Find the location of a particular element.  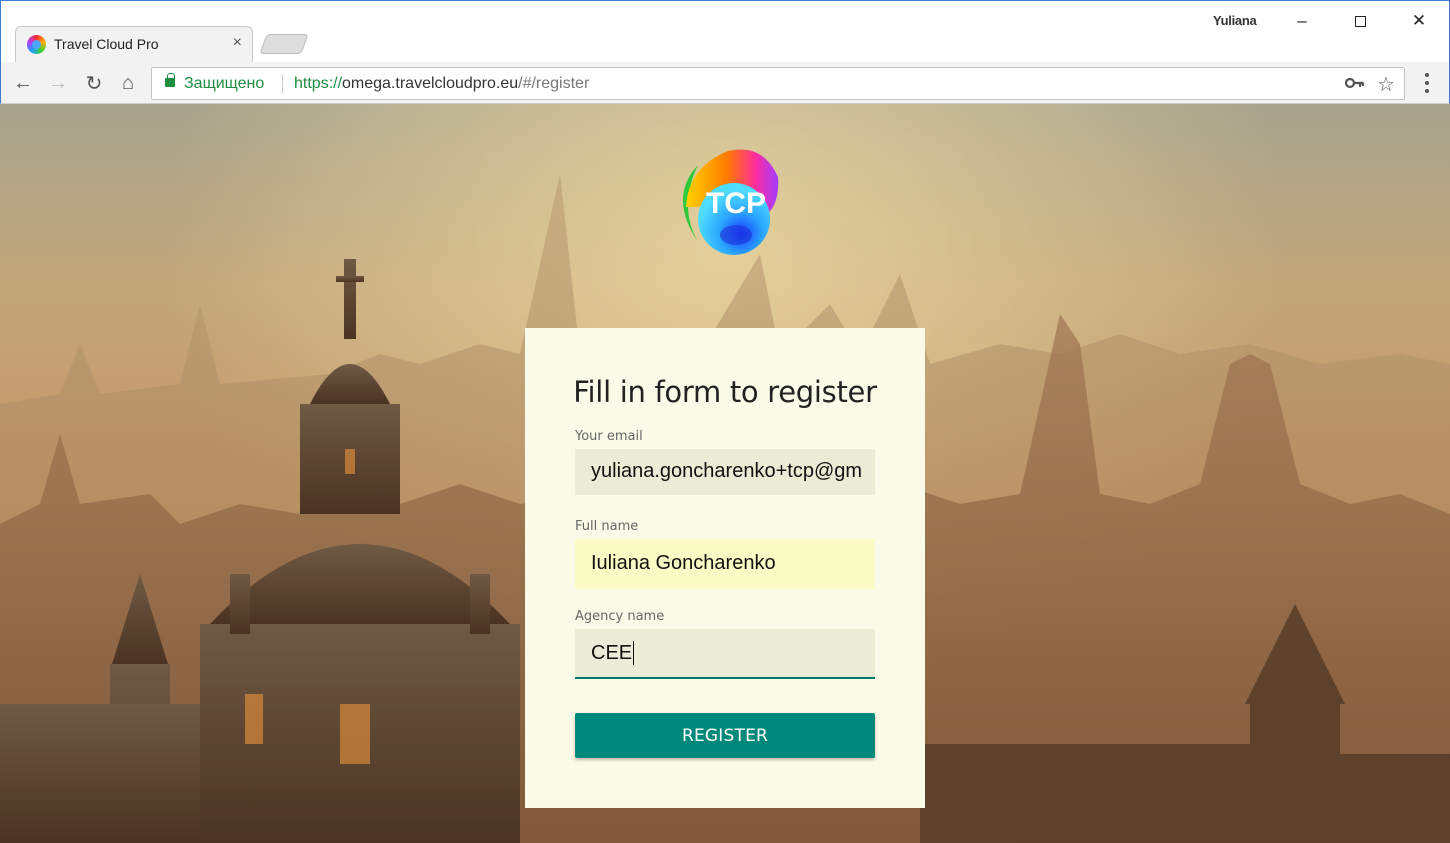

url-host: omega.travelcloudpro.eu is located at coordinates (430, 83).